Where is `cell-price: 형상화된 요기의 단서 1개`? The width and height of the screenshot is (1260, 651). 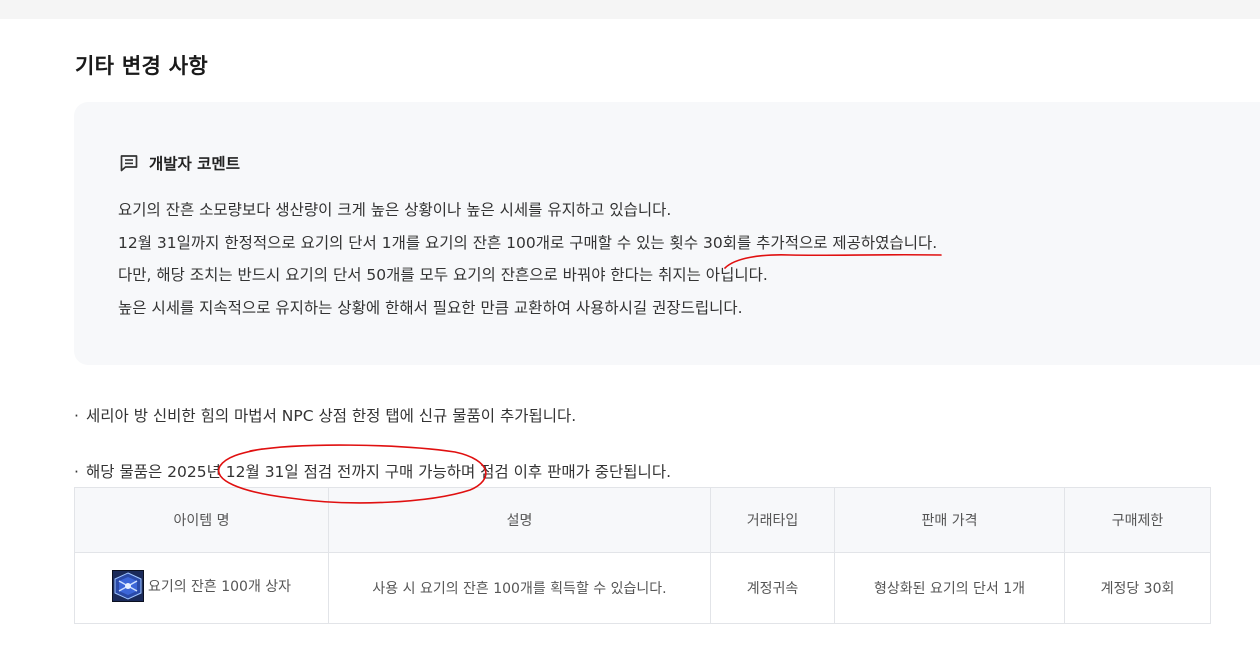 cell-price: 형상화된 요기의 단서 1개 is located at coordinates (949, 588).